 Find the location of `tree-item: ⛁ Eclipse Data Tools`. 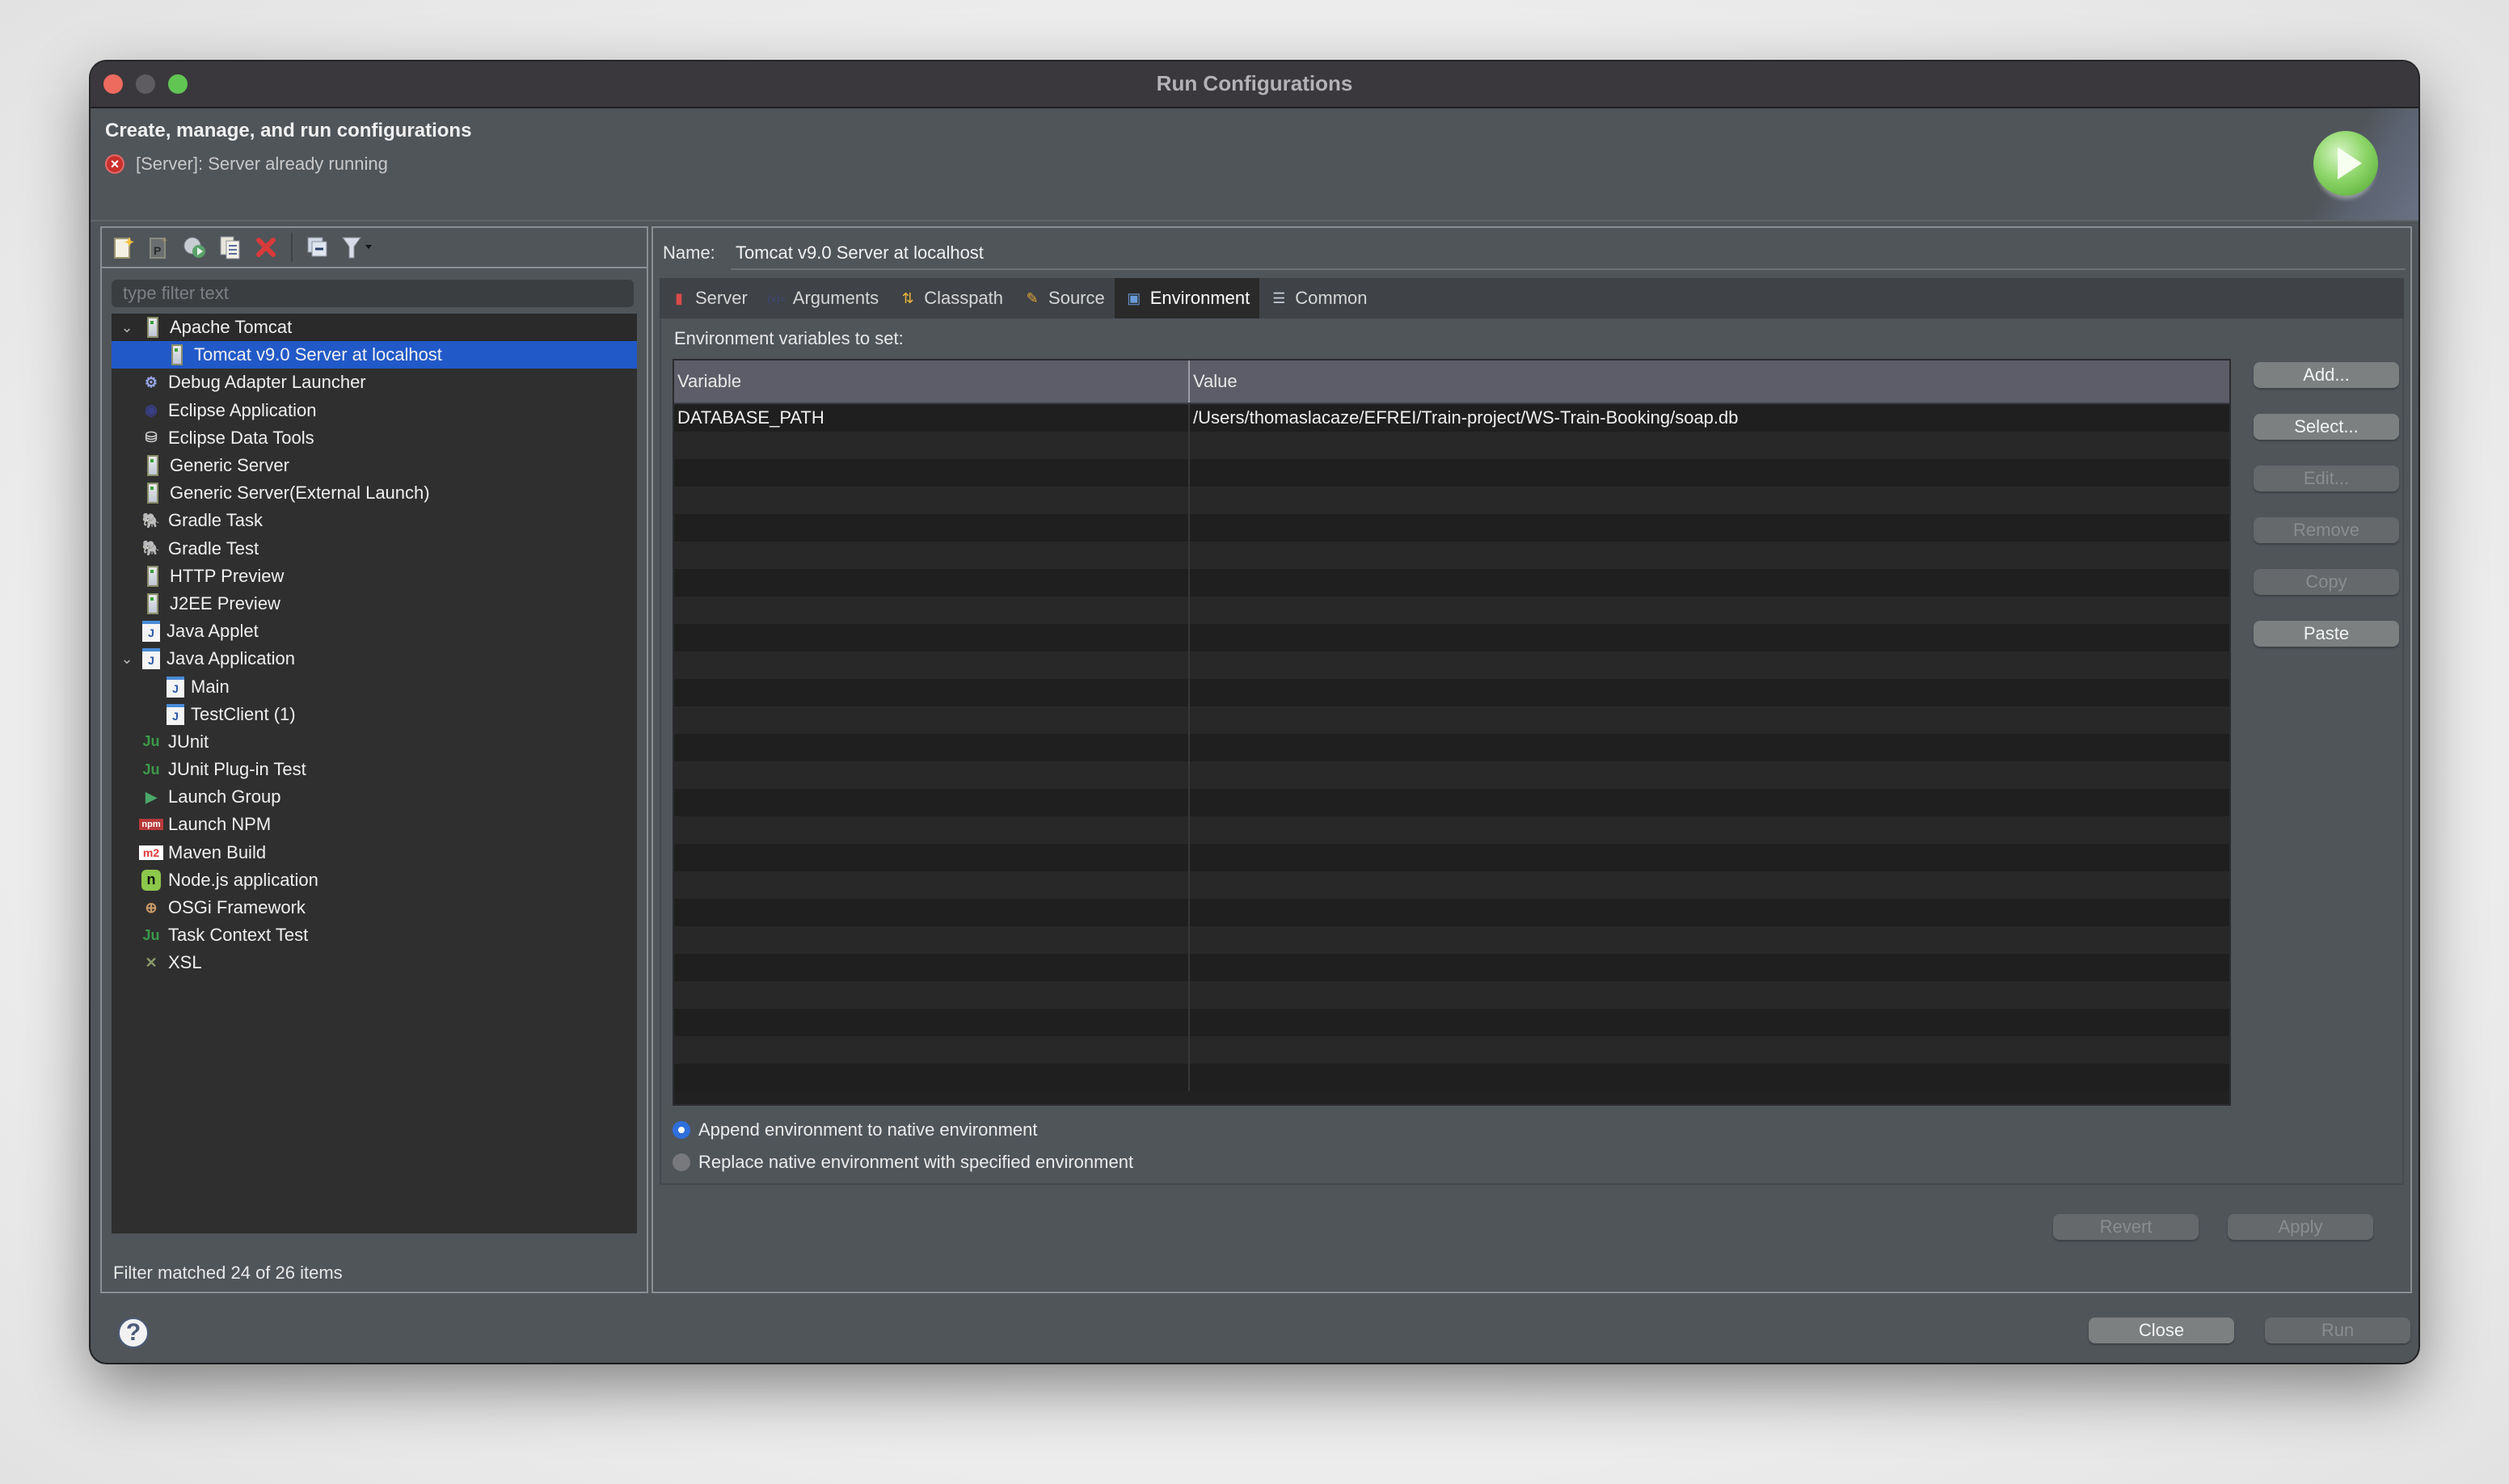

tree-item: ⛁ Eclipse Data Tools is located at coordinates (374, 438).